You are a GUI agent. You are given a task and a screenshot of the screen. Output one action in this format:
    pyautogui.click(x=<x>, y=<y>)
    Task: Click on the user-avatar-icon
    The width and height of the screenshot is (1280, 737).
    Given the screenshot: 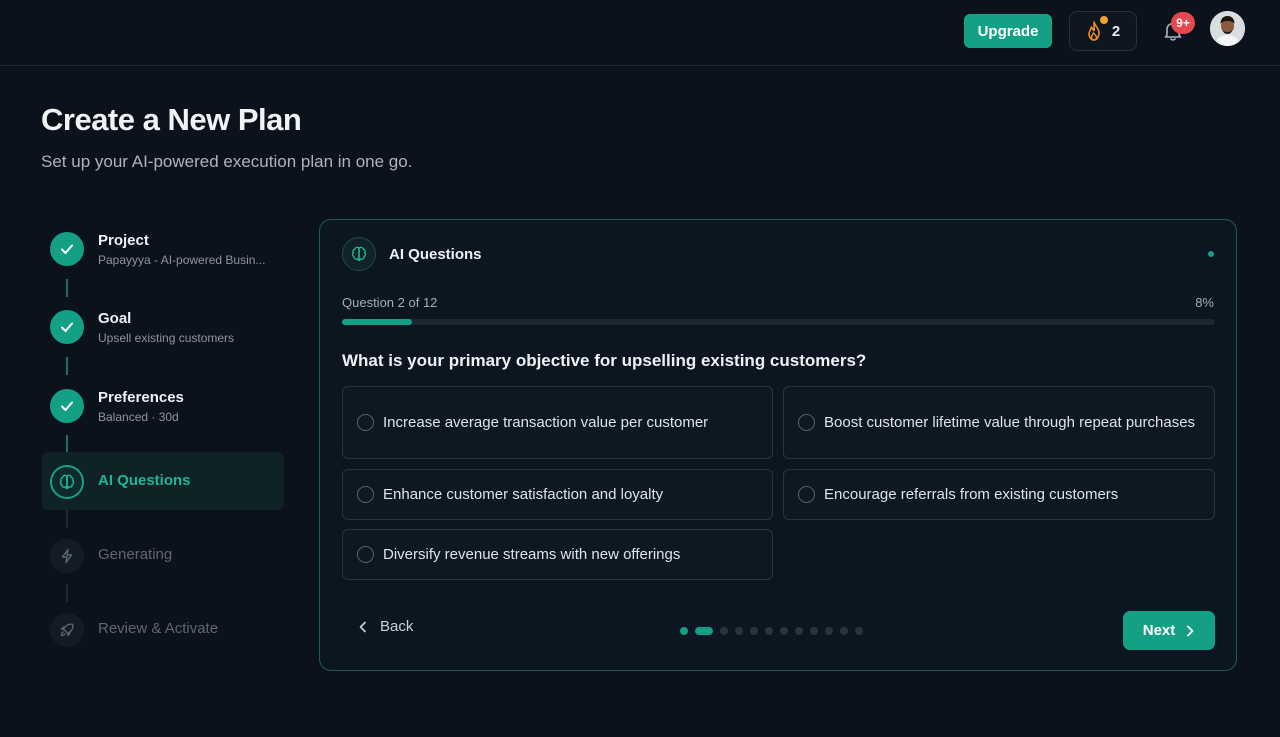 What is the action you would take?
    pyautogui.click(x=1227, y=28)
    